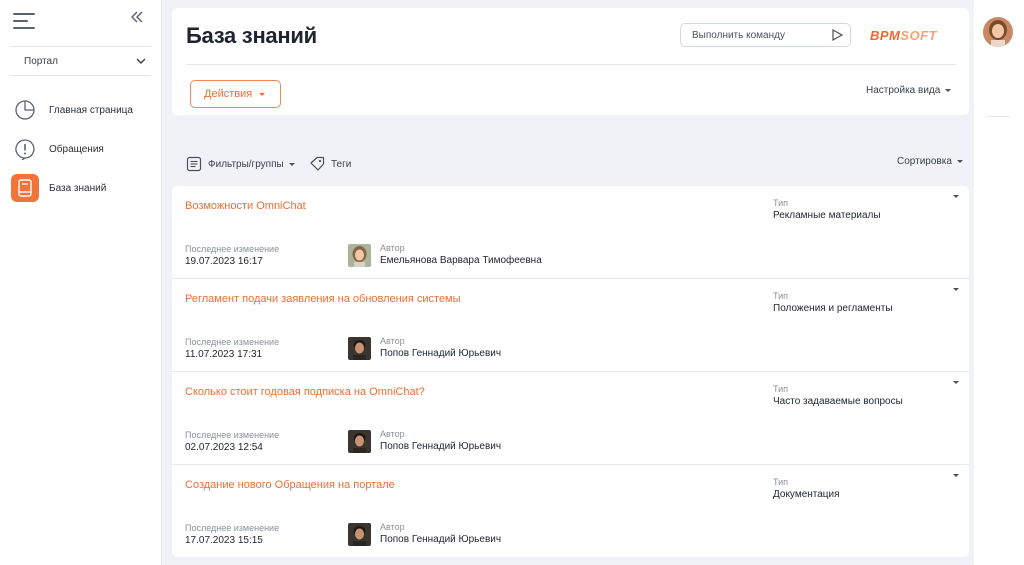  What do you see at coordinates (806, 488) in the screenshot?
I see `type-info: Тип Документация` at bounding box center [806, 488].